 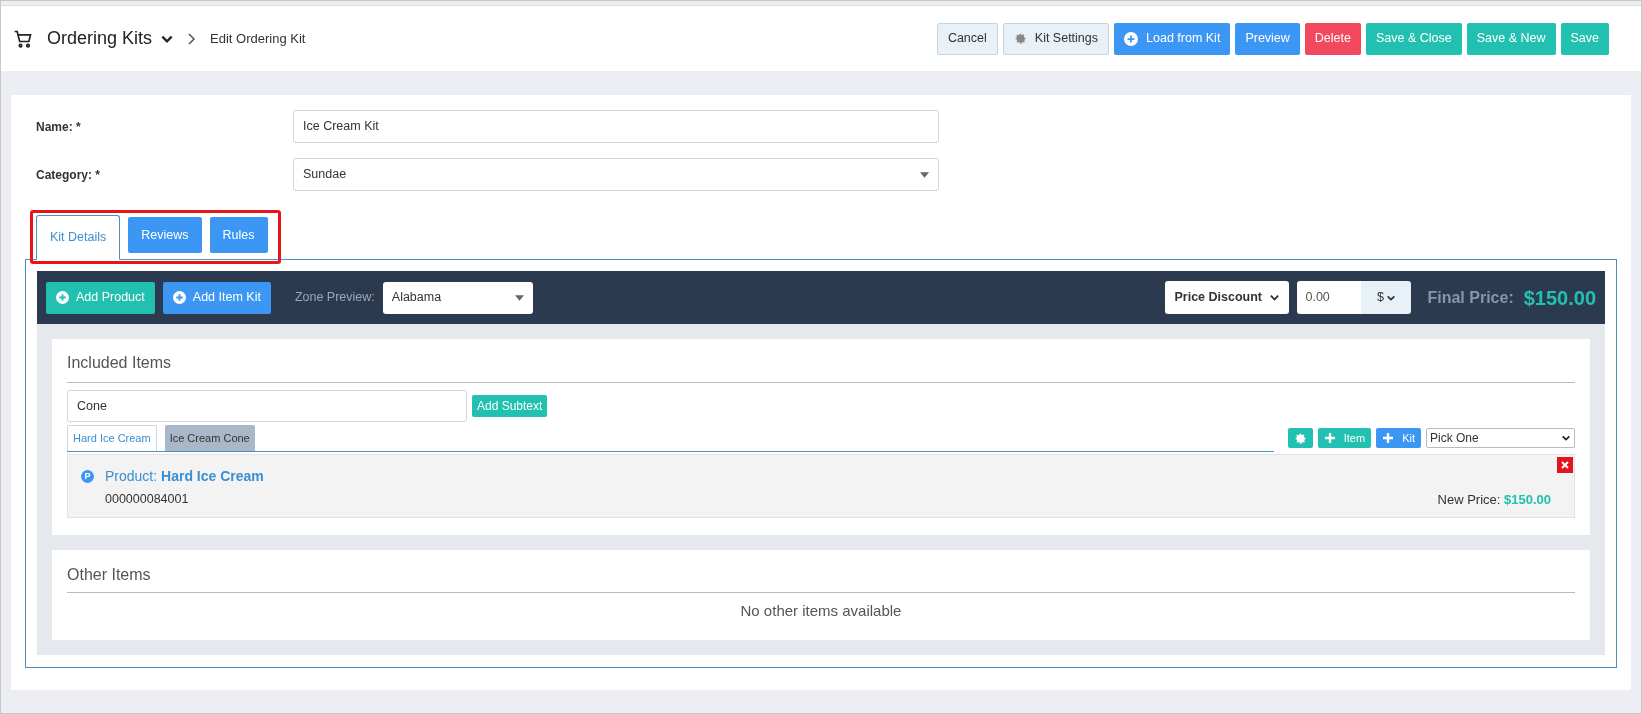 What do you see at coordinates (1020, 38) in the screenshot?
I see `gear-icon` at bounding box center [1020, 38].